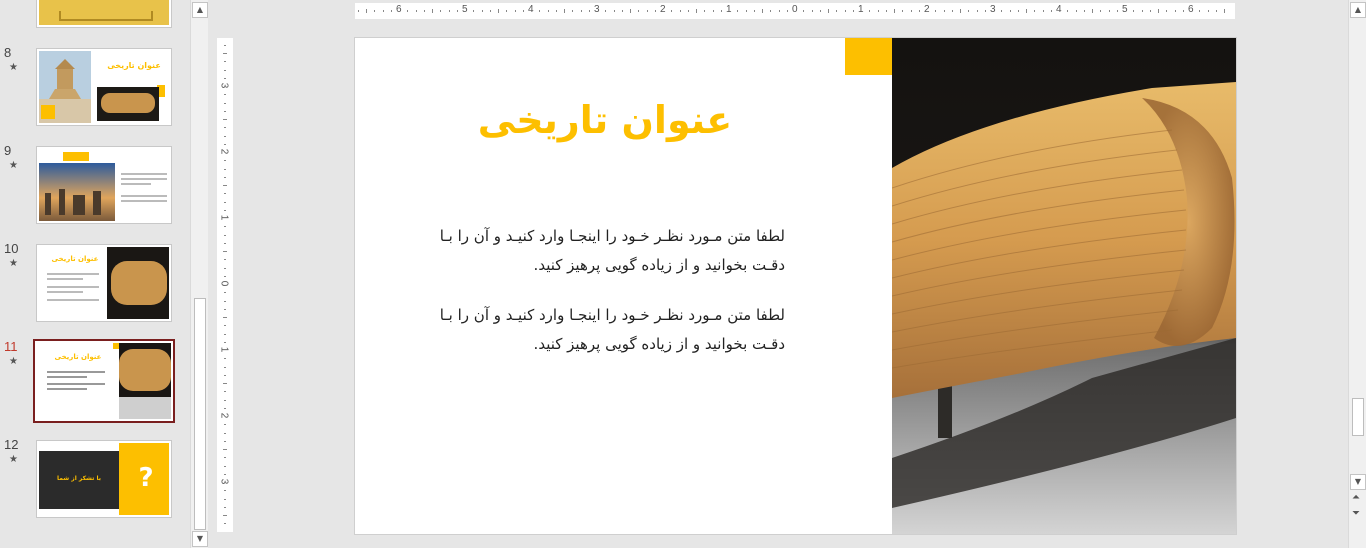  I want to click on ruler-label: 0, so click(224, 283).